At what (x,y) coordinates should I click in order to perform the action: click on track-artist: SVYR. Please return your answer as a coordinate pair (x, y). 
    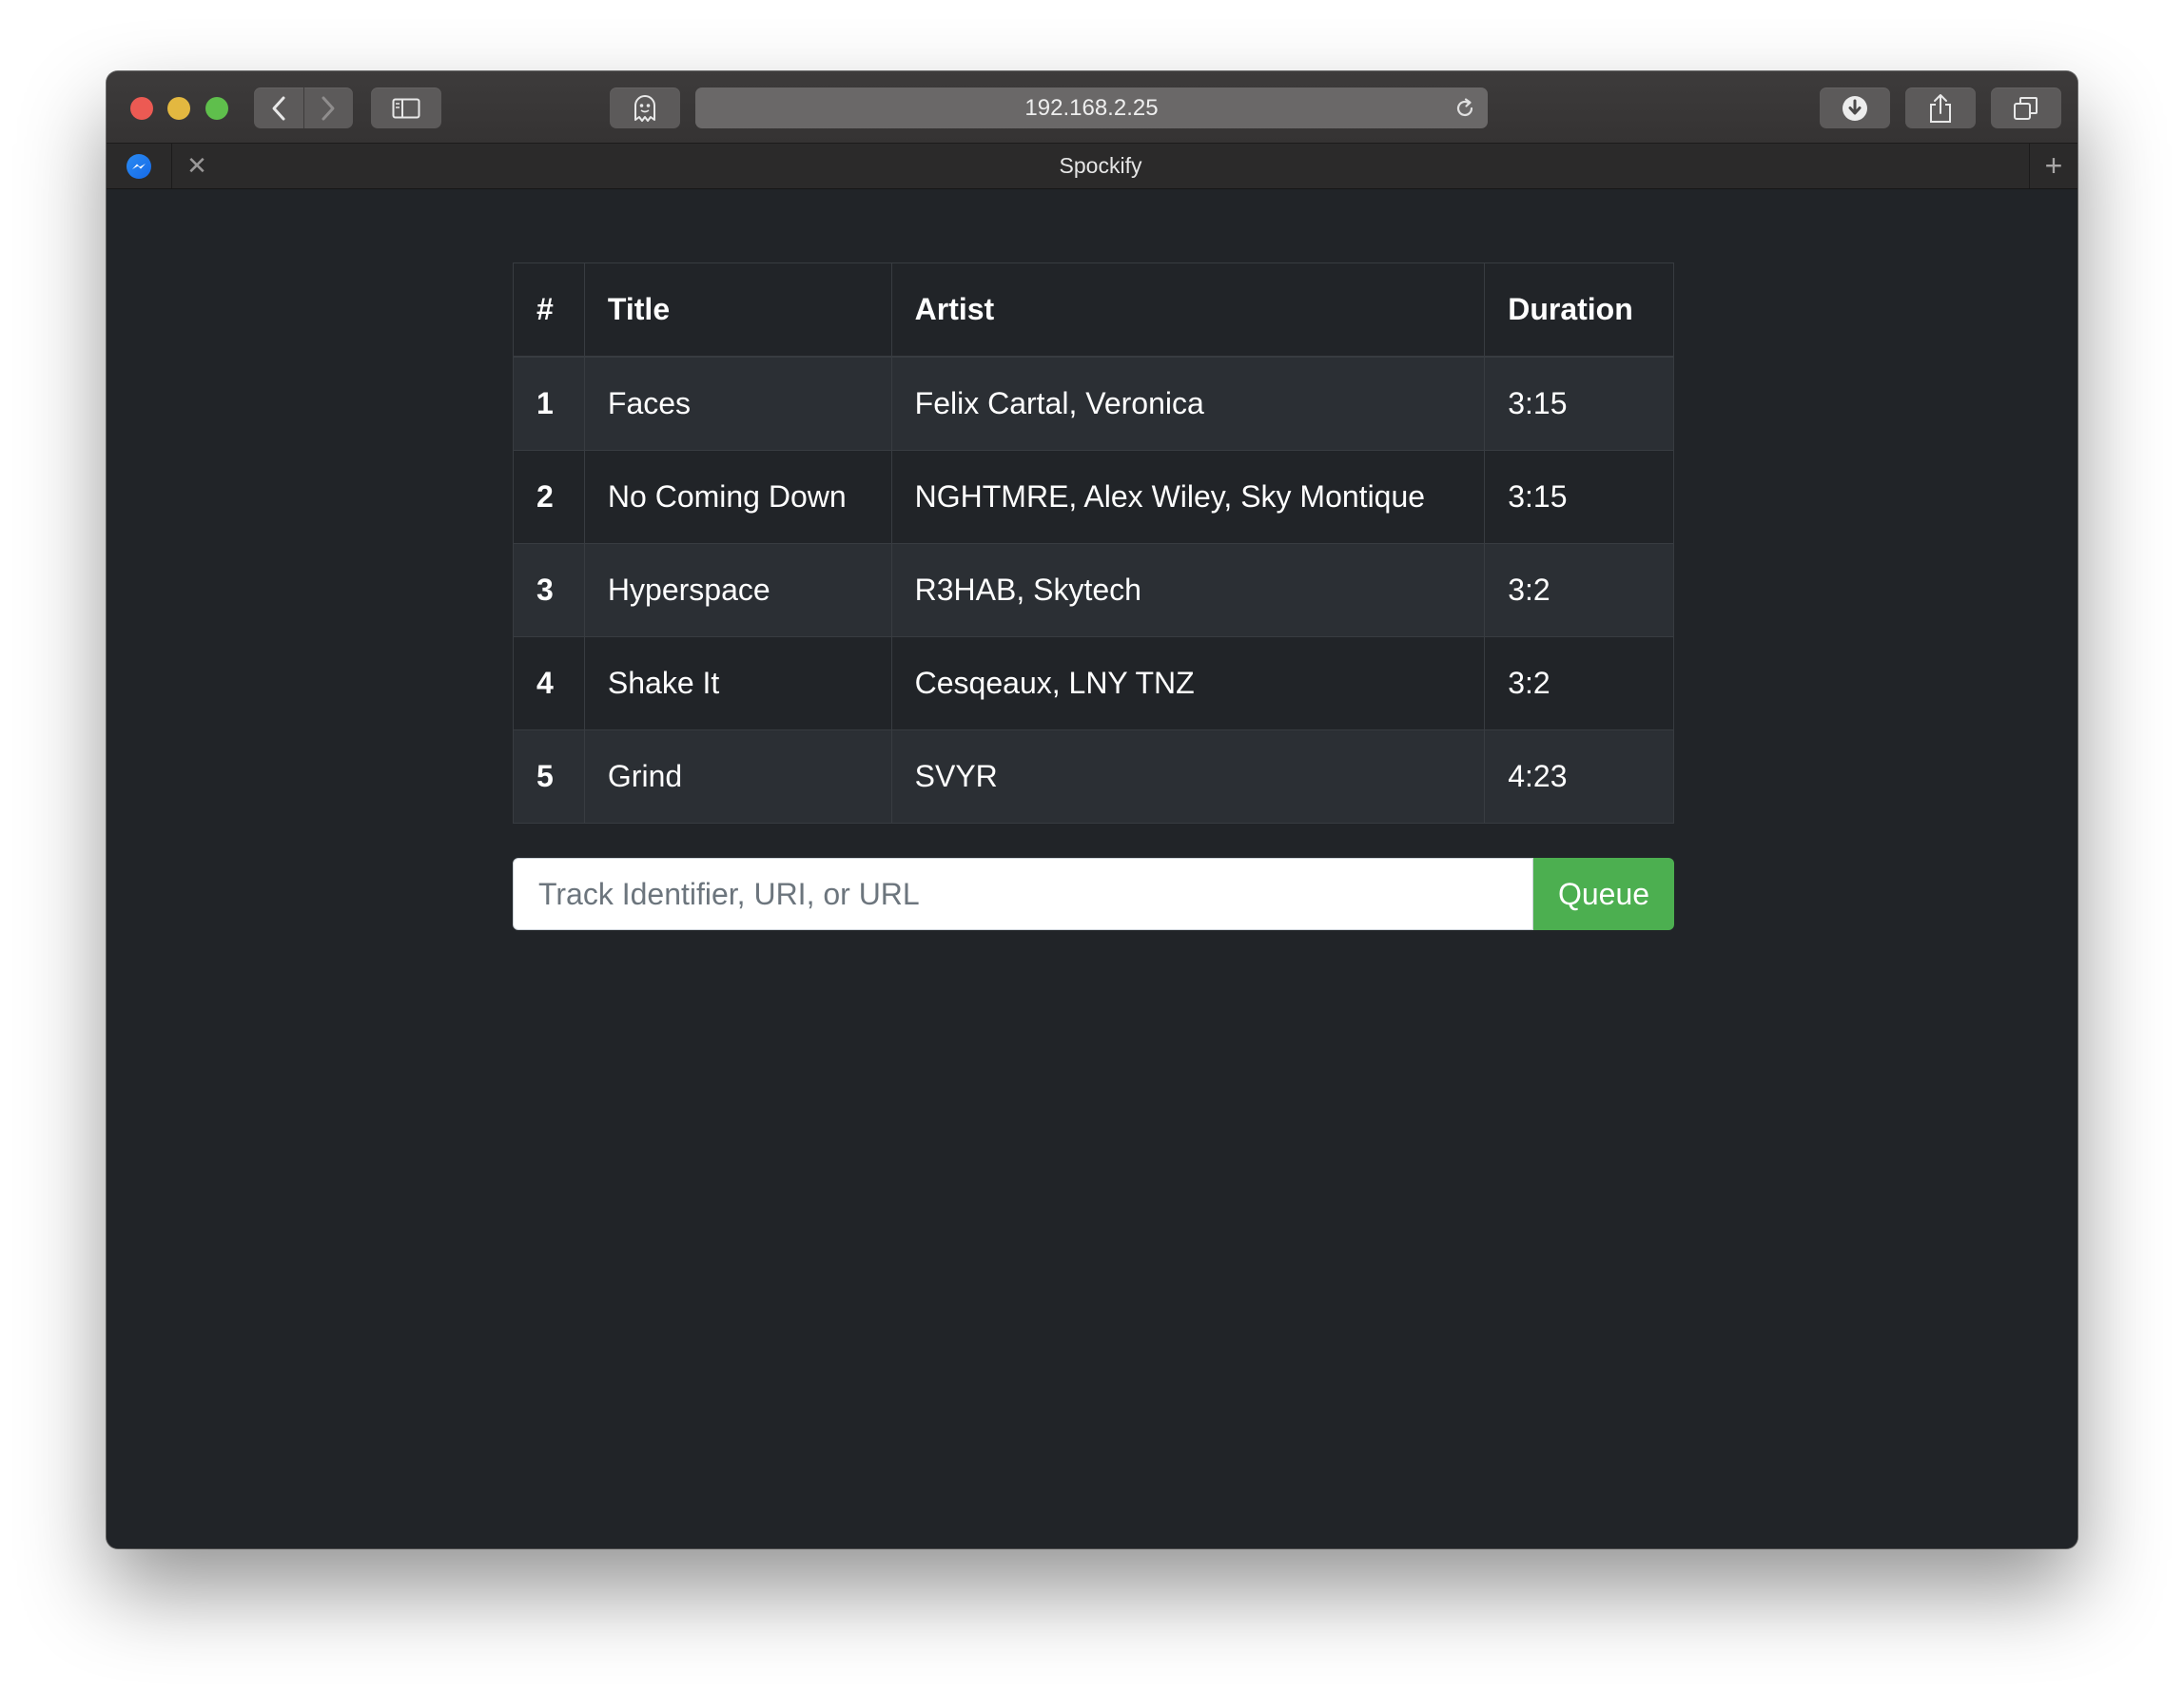
    Looking at the image, I should click on (1188, 776).